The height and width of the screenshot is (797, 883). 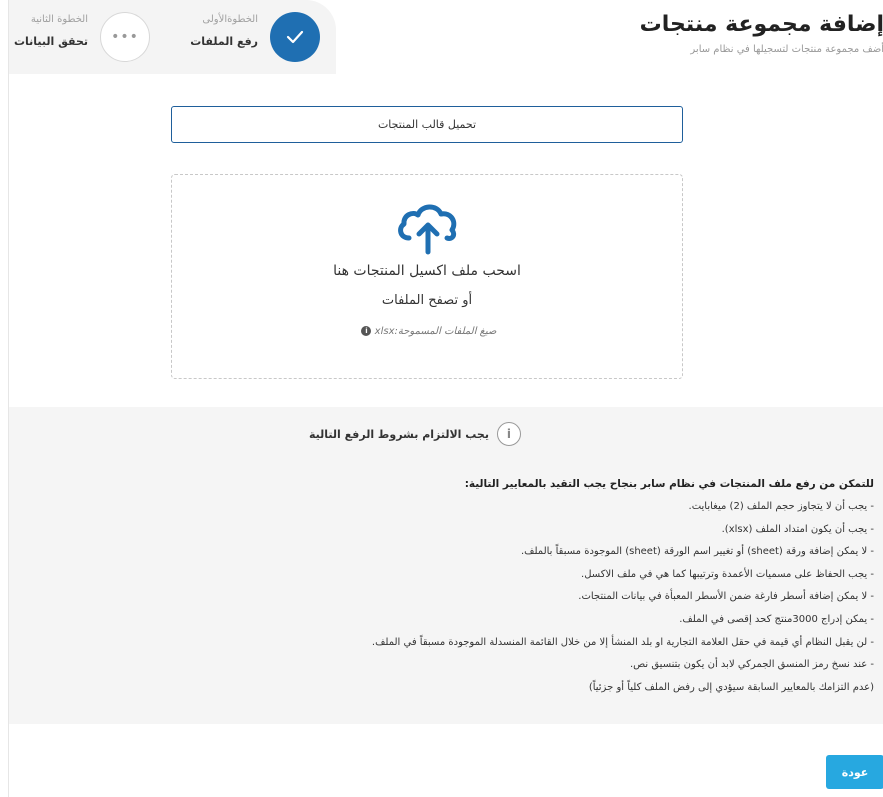 I want to click on rule-item: - يمكن إدراج 3000منتج كحد إقصى في الملف., so click(x=776, y=619).